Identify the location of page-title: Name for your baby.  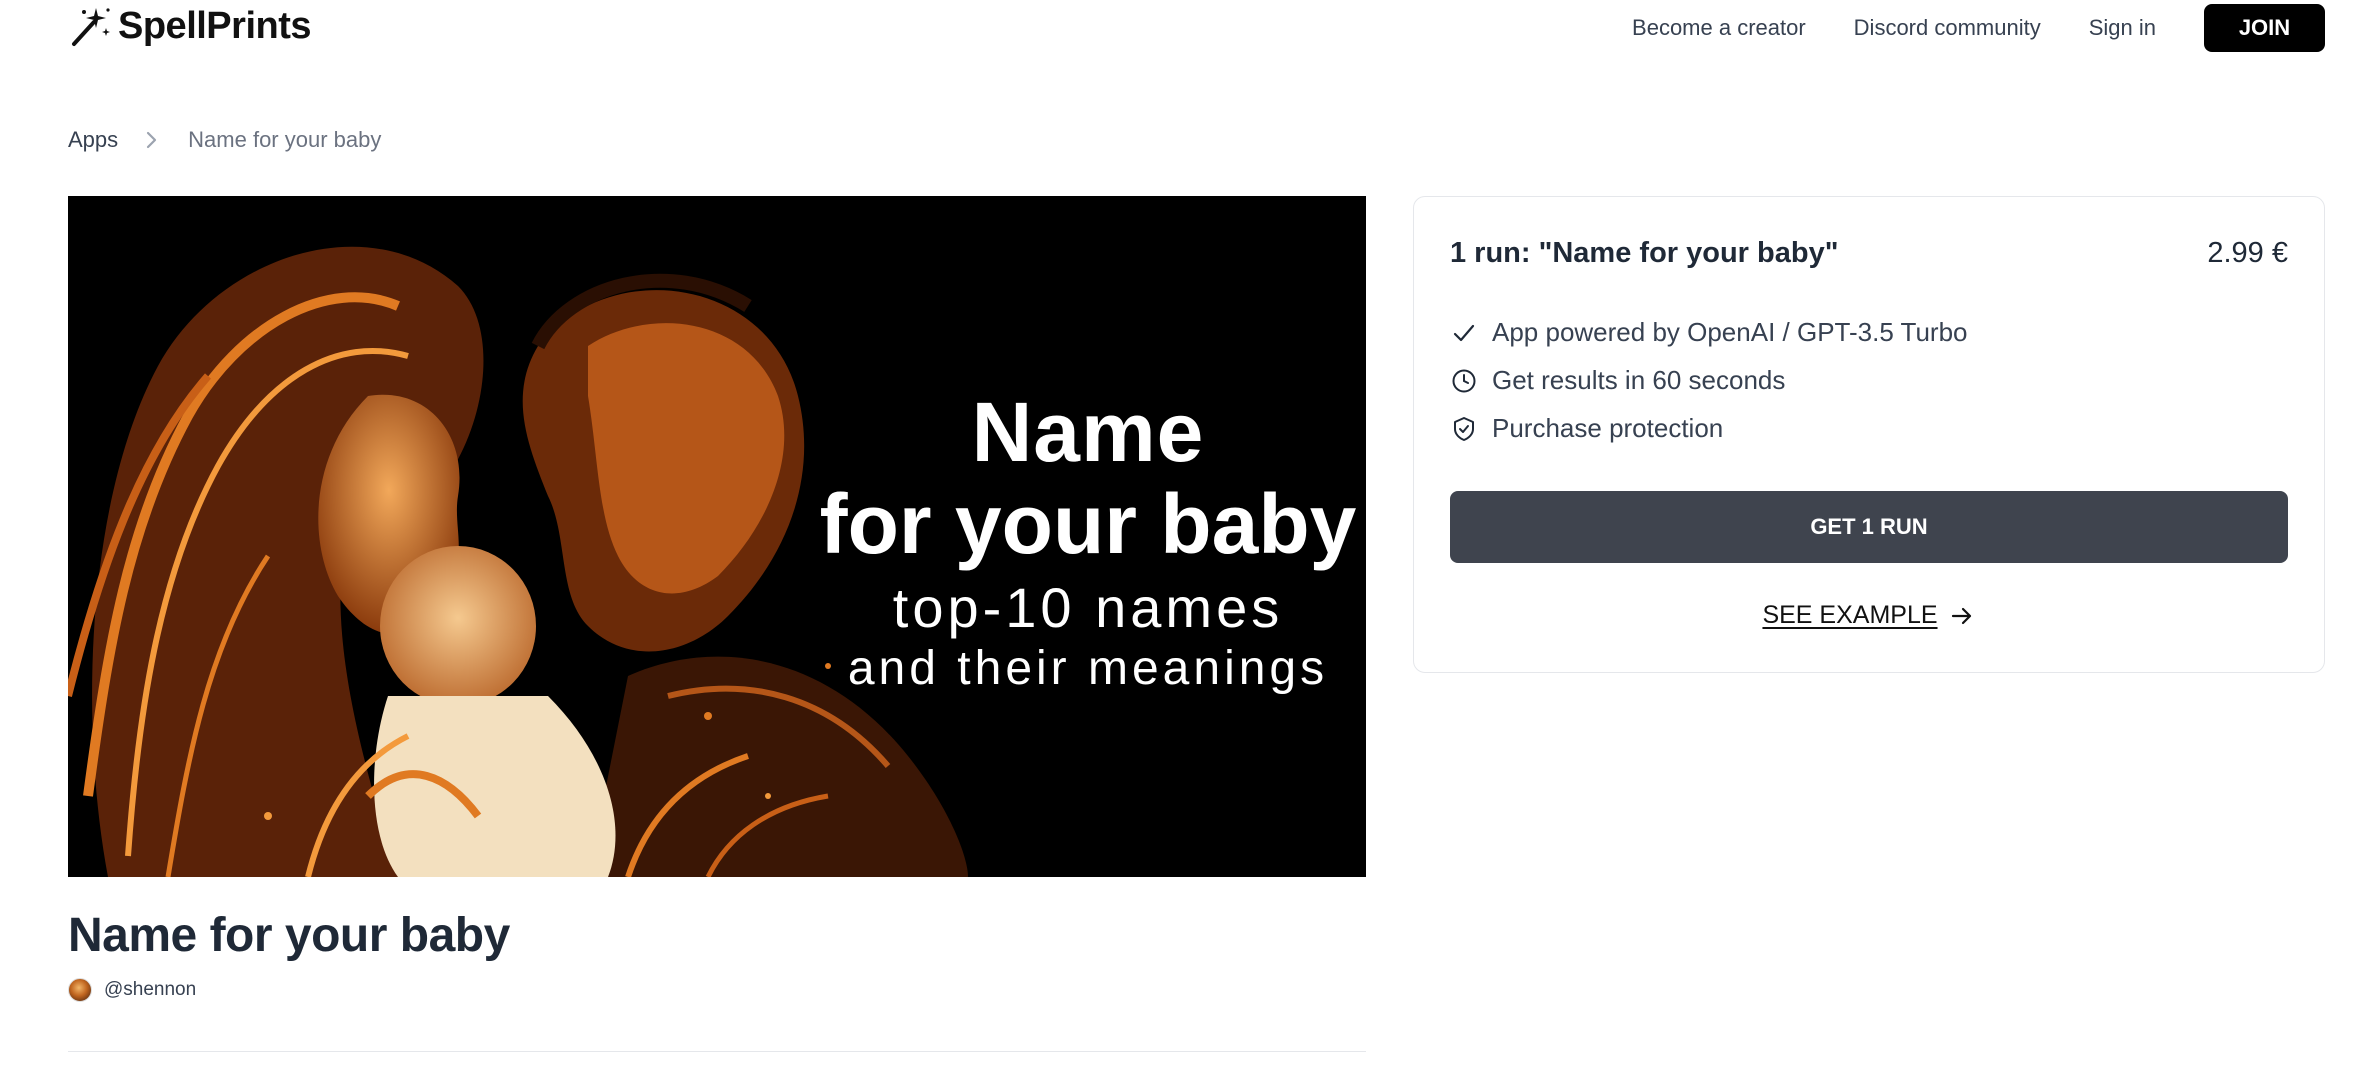
(289, 935).